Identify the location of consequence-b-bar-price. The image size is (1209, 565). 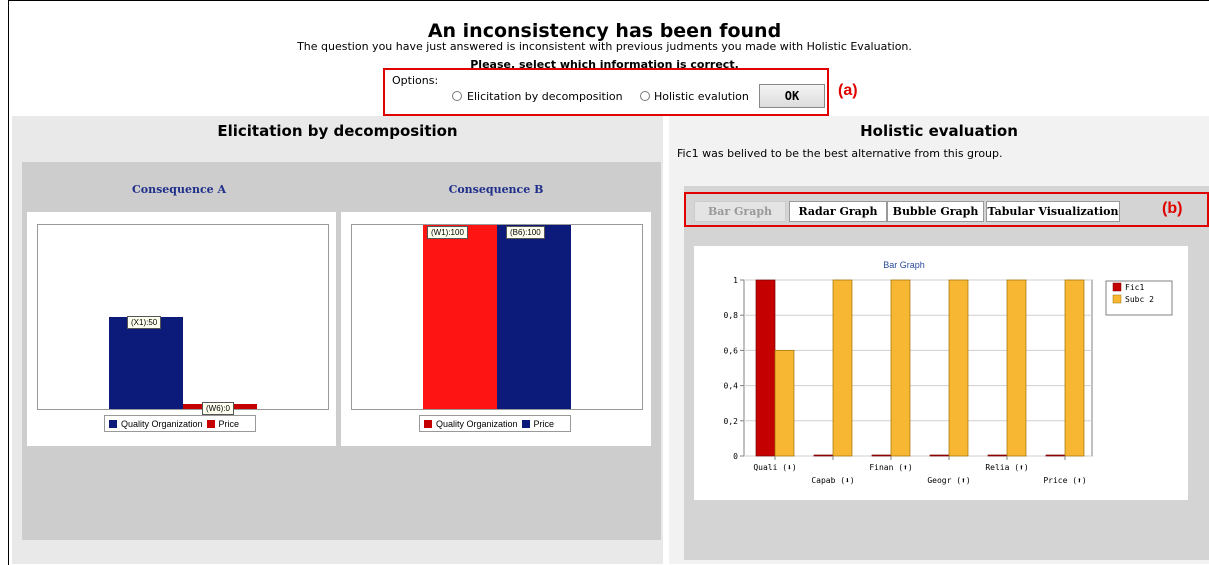
(534, 317).